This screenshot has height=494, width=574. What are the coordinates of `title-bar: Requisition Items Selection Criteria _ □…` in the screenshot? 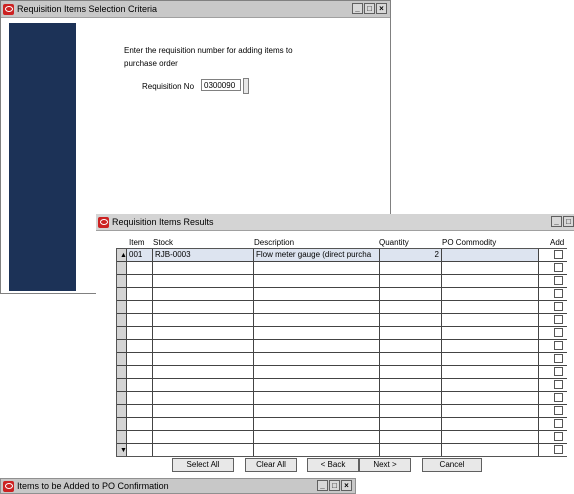 It's located at (195, 9).